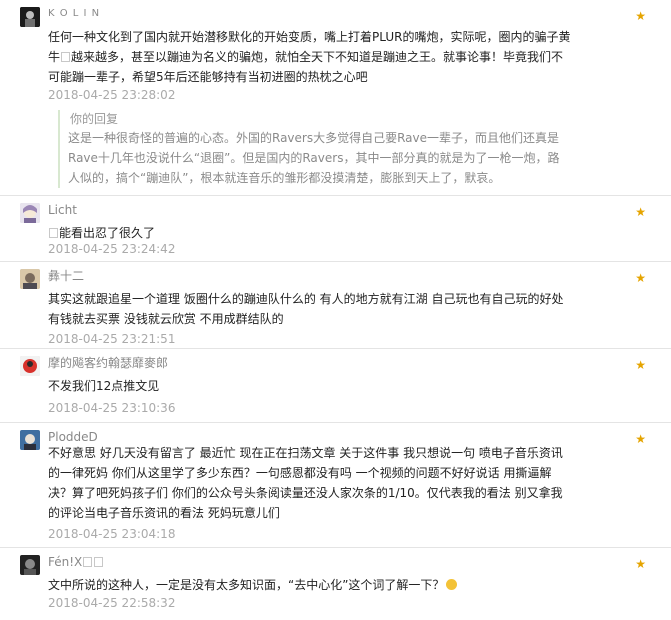  Describe the element at coordinates (112, 249) in the screenshot. I see `comment-time: 2018-04-25 23:24:42` at that location.